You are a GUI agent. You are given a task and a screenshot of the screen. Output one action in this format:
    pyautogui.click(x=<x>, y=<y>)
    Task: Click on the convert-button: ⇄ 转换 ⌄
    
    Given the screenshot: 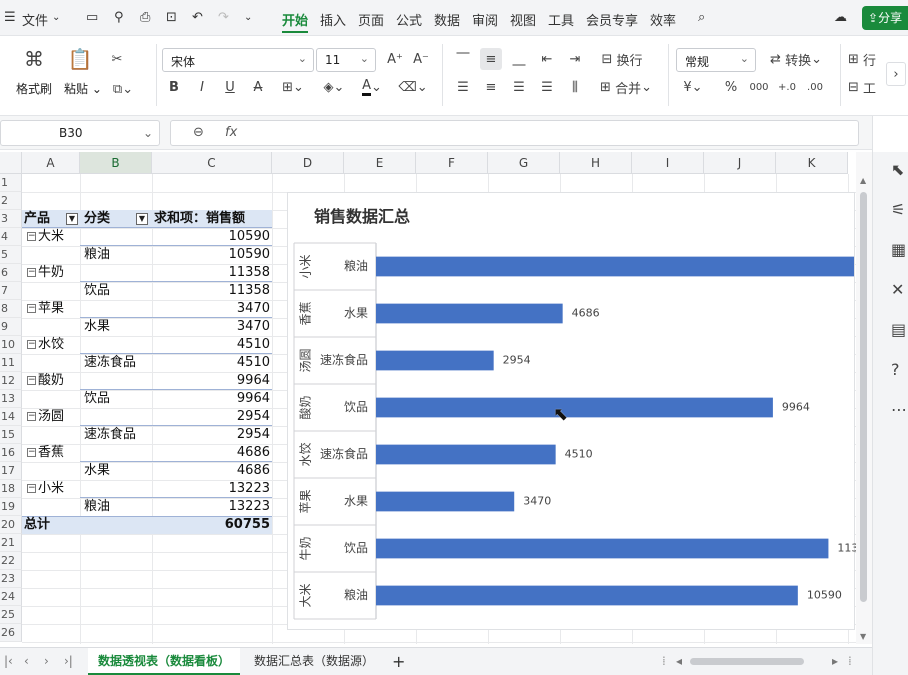 What is the action you would take?
    pyautogui.click(x=796, y=59)
    